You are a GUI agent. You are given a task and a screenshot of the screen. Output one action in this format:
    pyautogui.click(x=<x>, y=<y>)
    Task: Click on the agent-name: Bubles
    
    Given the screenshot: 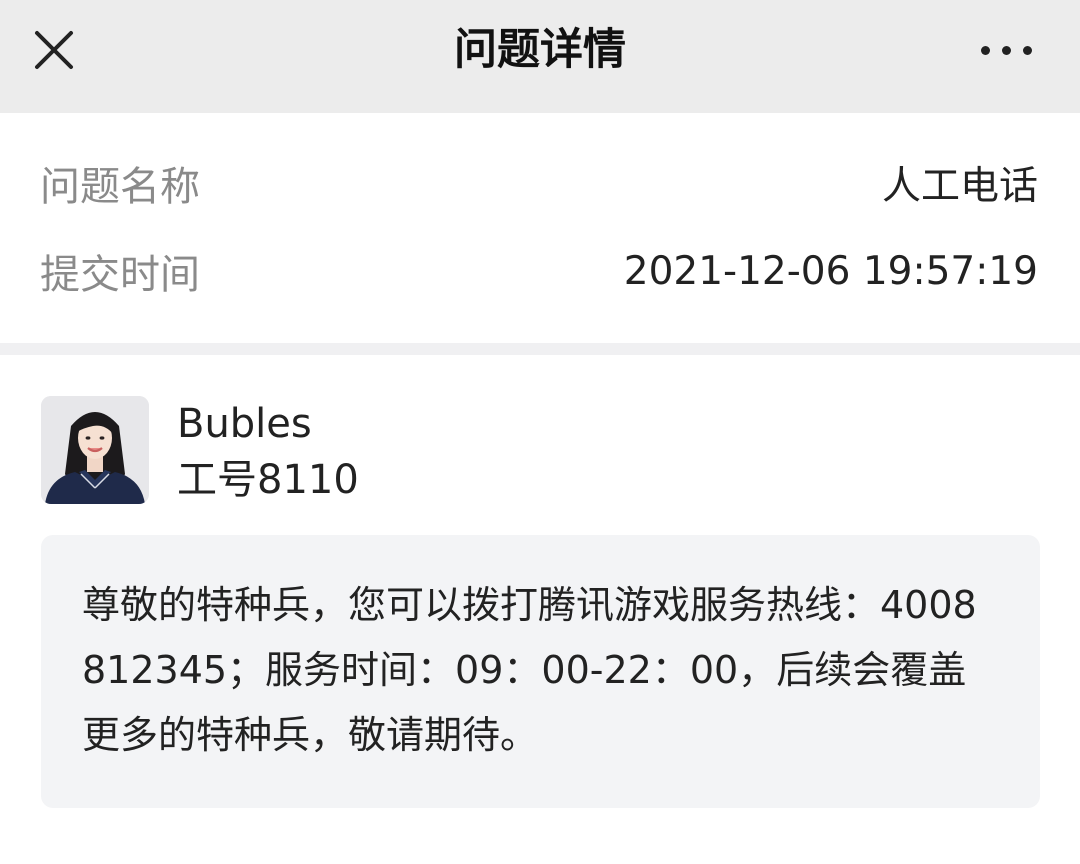 What is the action you would take?
    pyautogui.click(x=244, y=424)
    